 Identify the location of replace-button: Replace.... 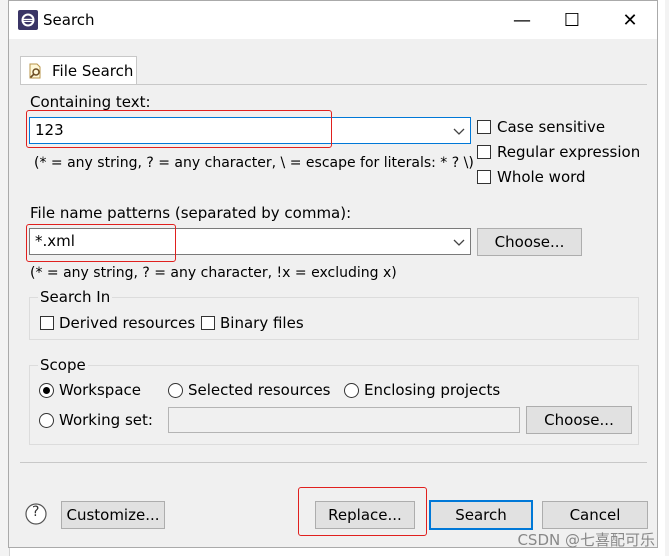
(365, 515).